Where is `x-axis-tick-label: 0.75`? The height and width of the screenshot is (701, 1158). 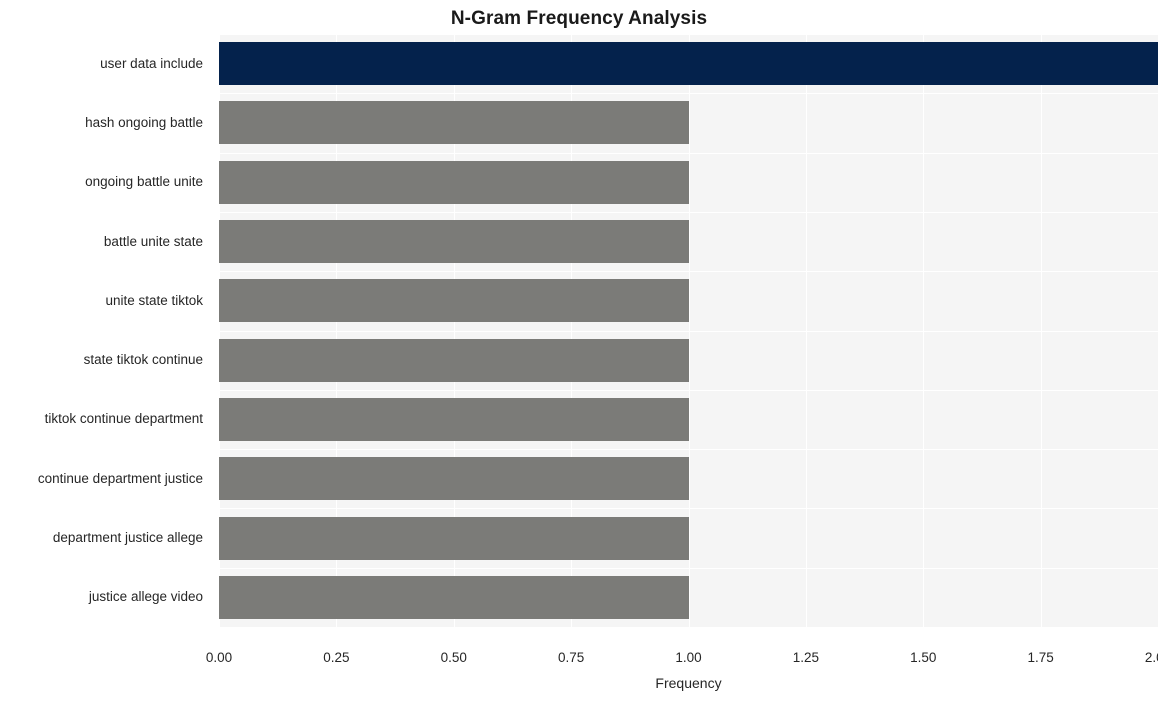
x-axis-tick-label: 0.75 is located at coordinates (571, 657).